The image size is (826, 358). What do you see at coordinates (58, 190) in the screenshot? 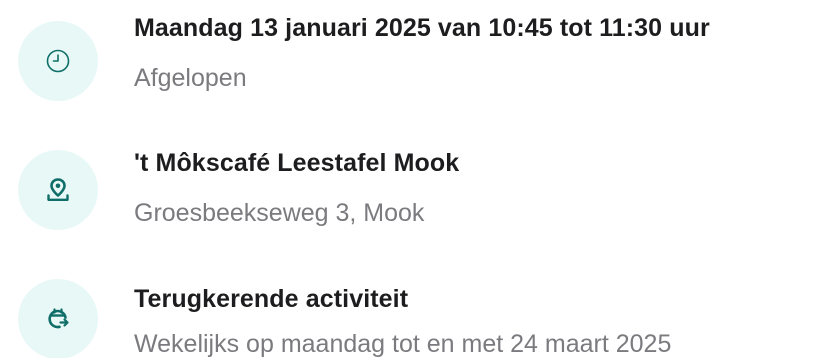
I see `location-pin-icon` at bounding box center [58, 190].